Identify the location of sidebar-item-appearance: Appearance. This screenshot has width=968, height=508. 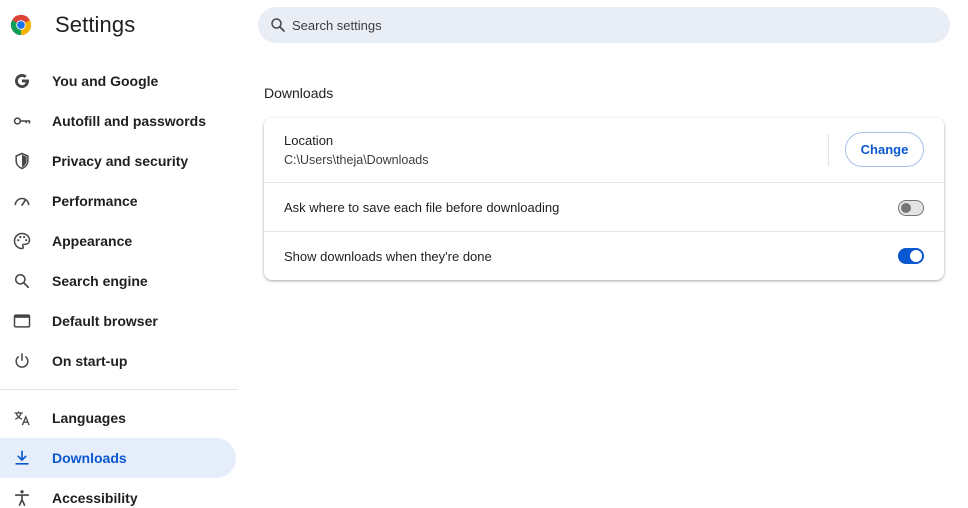
(118, 241).